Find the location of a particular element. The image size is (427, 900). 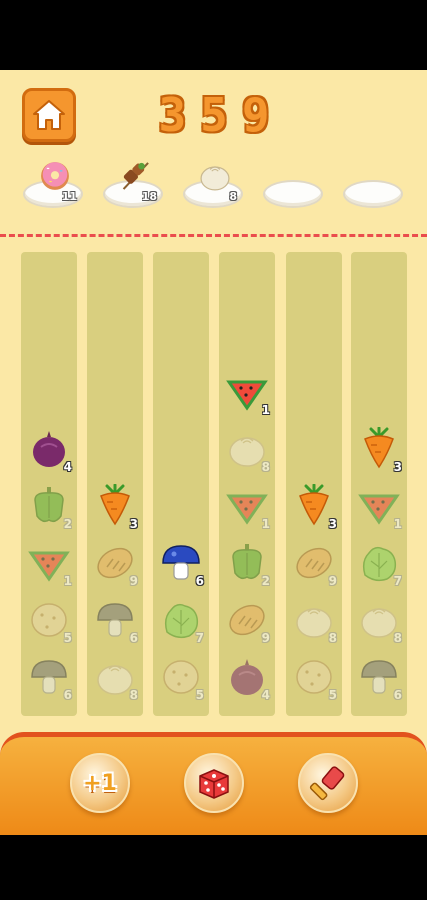

plate-slot: 11 is located at coordinates (53, 185).